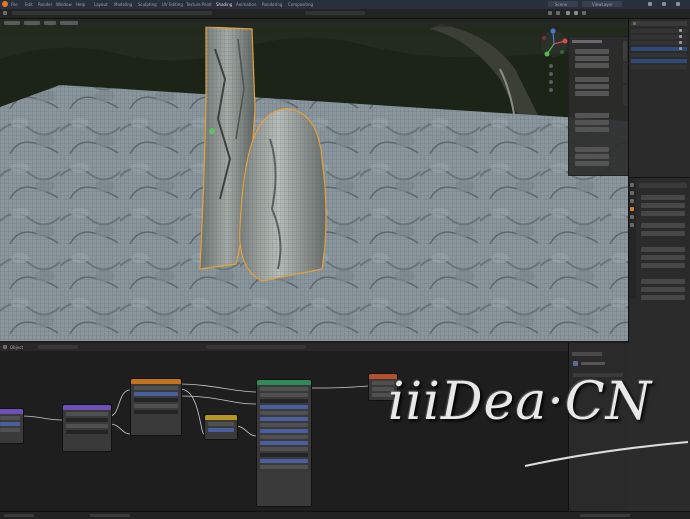  Describe the element at coordinates (592, 93) in the screenshot. I see `rotation-z-field` at that location.